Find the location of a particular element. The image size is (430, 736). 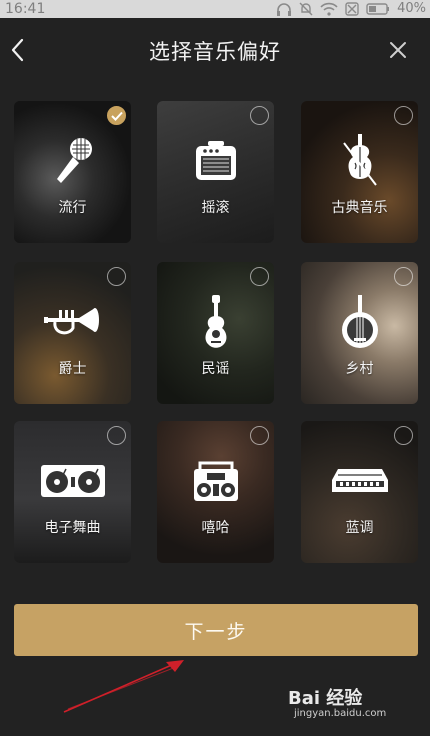

checkbox-checked is located at coordinates (116, 115).